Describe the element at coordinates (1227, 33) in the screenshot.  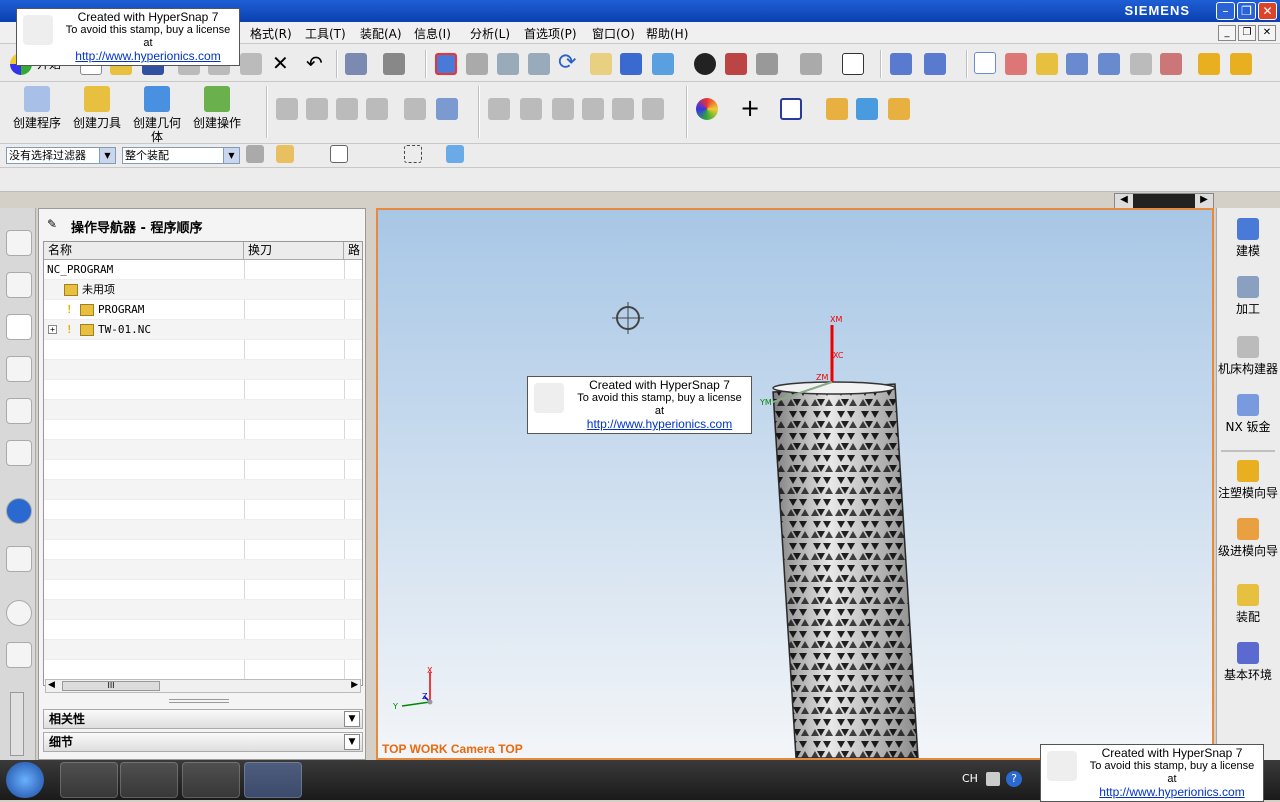
I see `mdi-minimize-button: _` at that location.